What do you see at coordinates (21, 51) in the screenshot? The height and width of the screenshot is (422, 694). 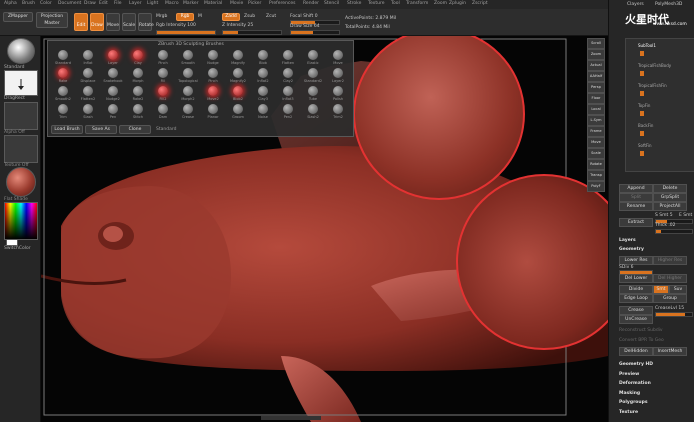 I see `standard-brush-thumb` at bounding box center [21, 51].